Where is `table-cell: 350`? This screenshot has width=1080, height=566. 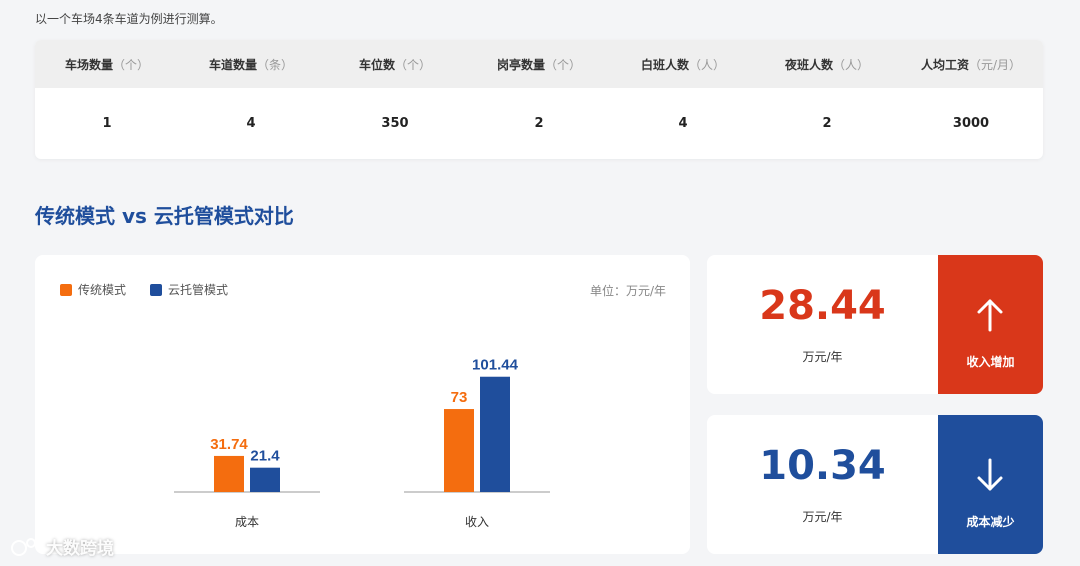 table-cell: 350 is located at coordinates (395, 123).